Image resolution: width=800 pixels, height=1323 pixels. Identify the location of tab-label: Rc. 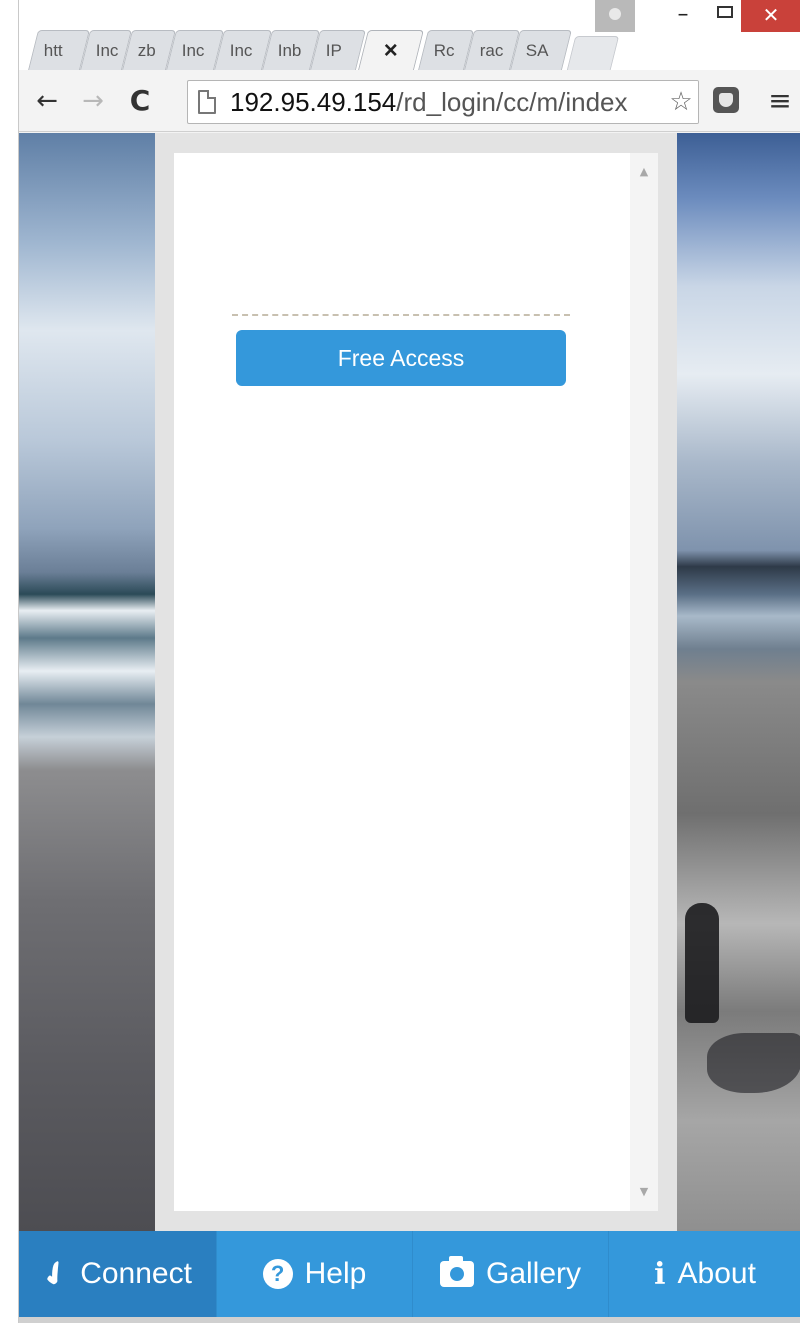
(444, 50).